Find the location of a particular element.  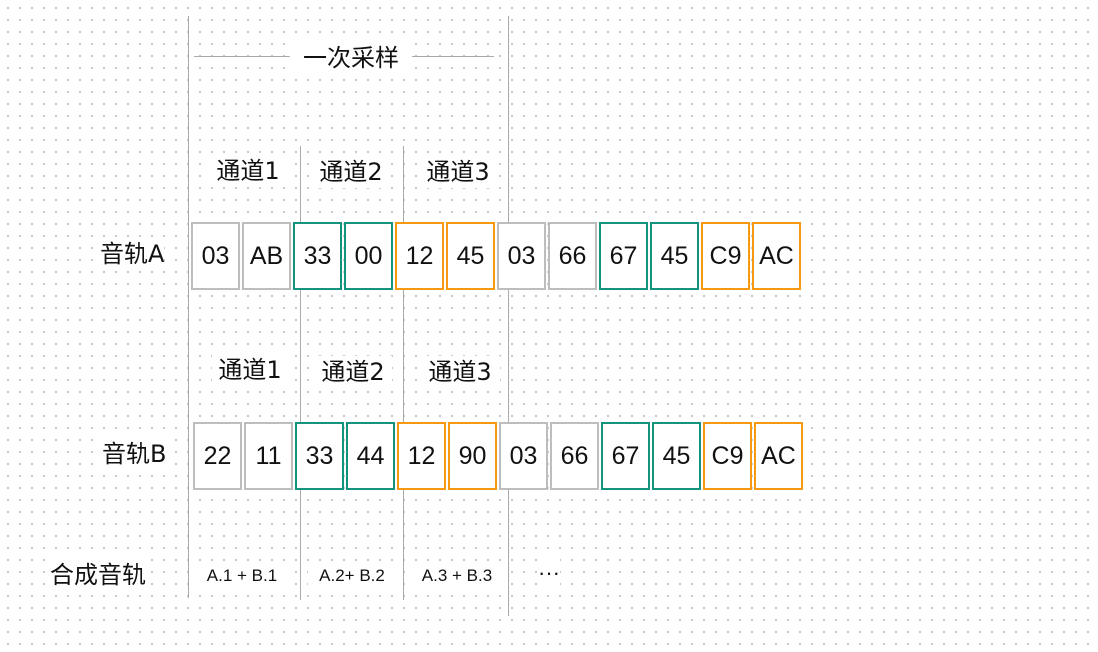

track-b-cell-4: 44 is located at coordinates (370, 456).